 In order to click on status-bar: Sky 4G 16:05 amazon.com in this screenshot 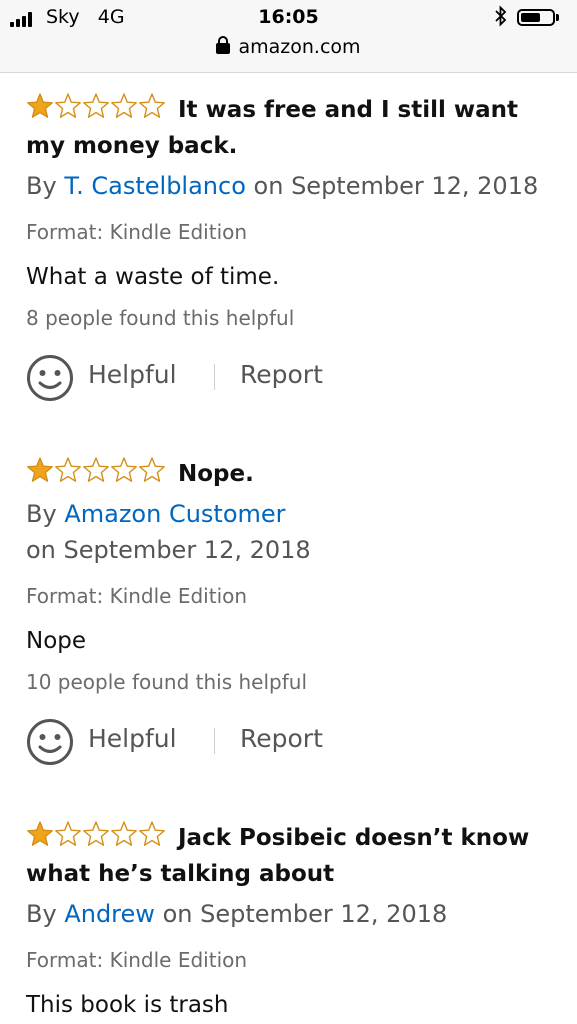, I will do `click(288, 36)`.